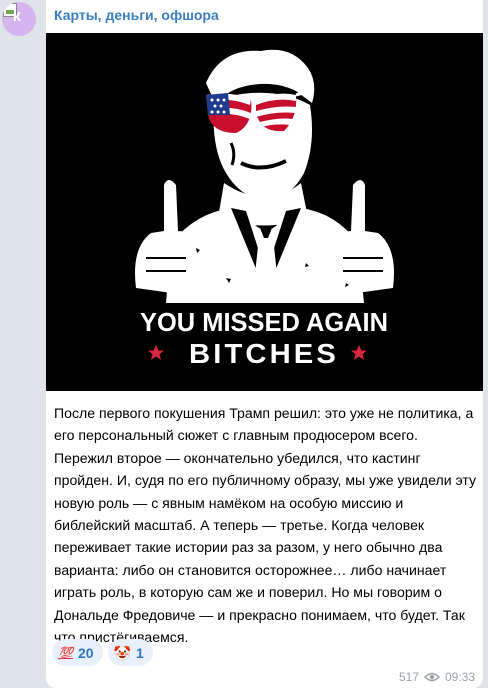  What do you see at coordinates (85, 652) in the screenshot?
I see `reaction-count: 20` at bounding box center [85, 652].